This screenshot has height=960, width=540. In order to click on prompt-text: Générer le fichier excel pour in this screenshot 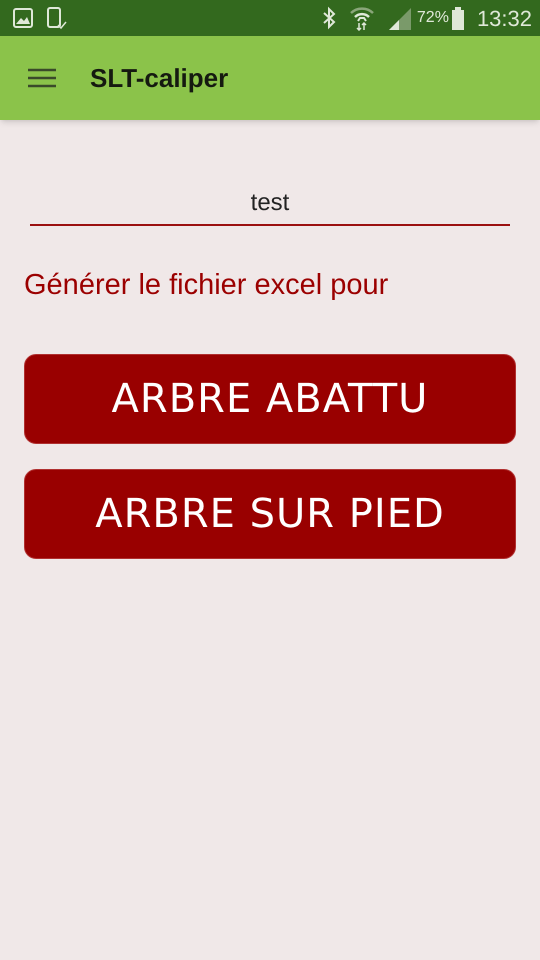, I will do `click(207, 285)`.